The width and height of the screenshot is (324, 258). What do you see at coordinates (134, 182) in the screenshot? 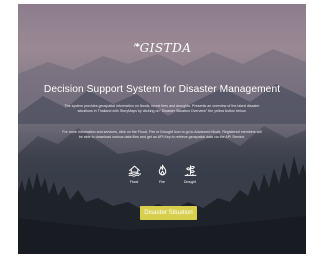
I see `flood-label: Flood` at bounding box center [134, 182].